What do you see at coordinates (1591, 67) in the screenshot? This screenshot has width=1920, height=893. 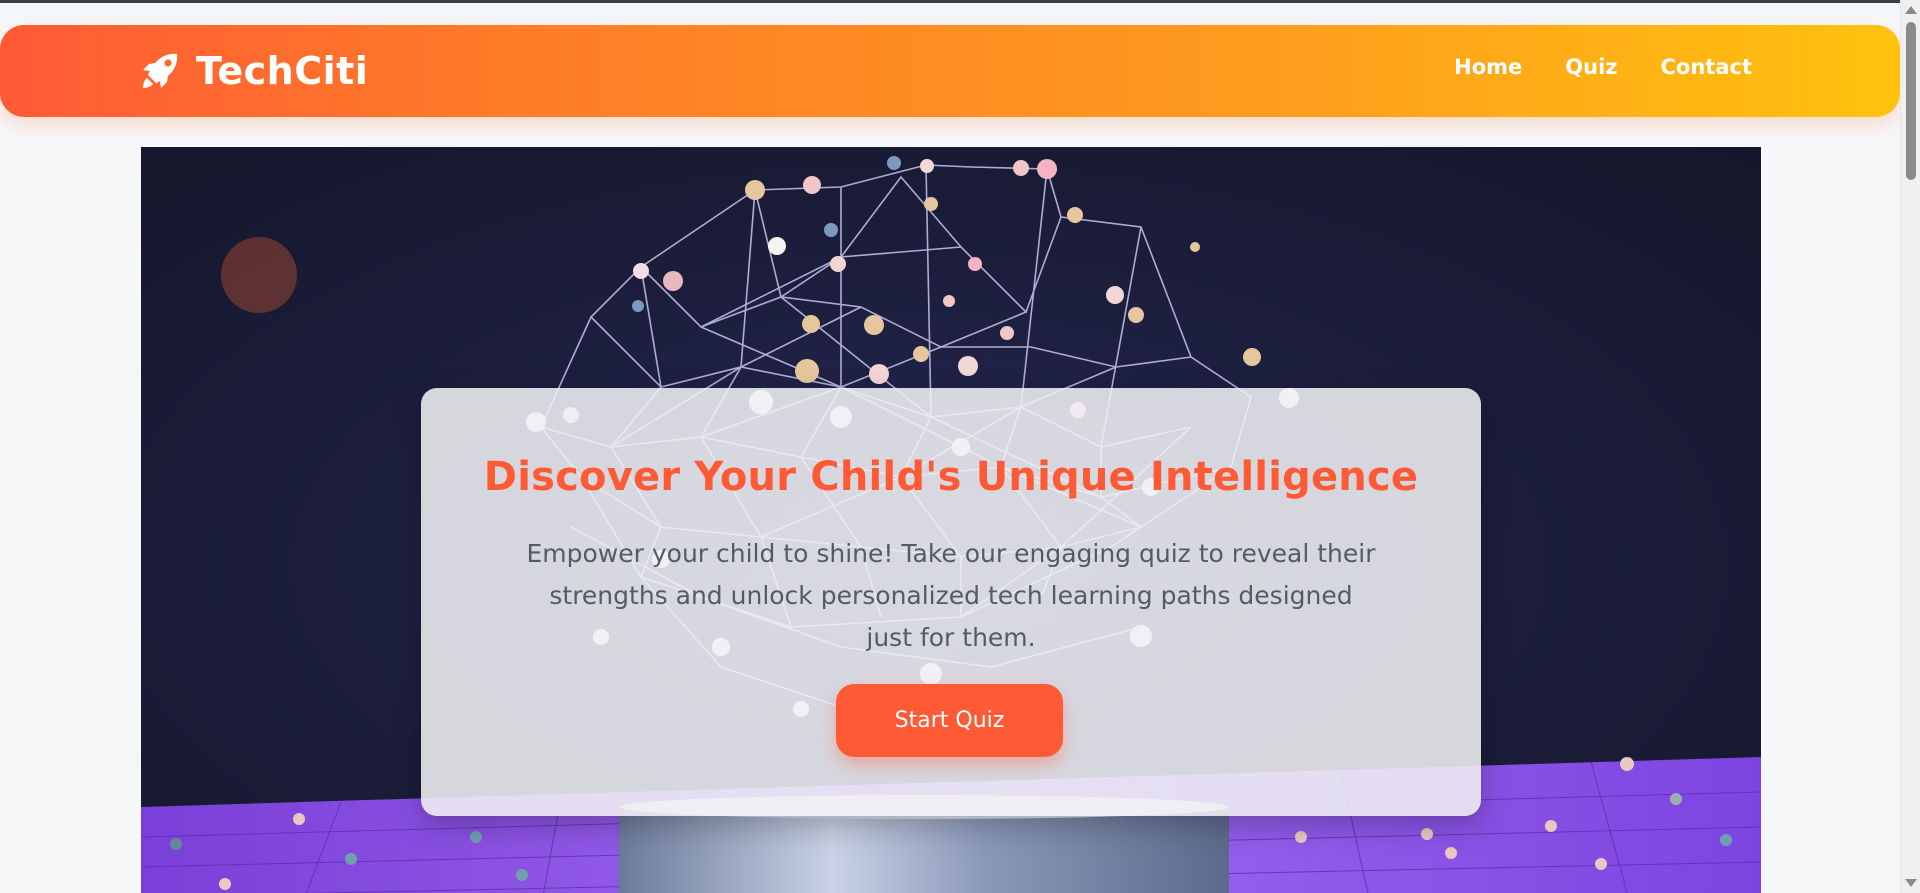 I see `nav-link-quiz: Quiz` at bounding box center [1591, 67].